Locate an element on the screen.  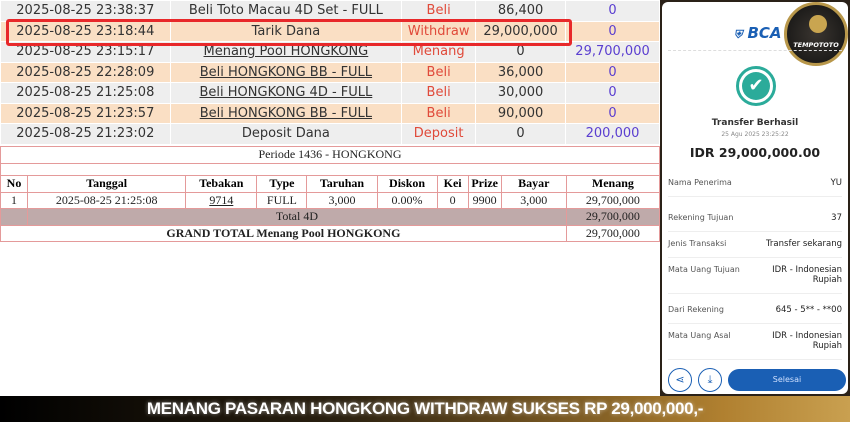
date-cell: 2025-08-25 22:28:09 is located at coordinates (85, 72).